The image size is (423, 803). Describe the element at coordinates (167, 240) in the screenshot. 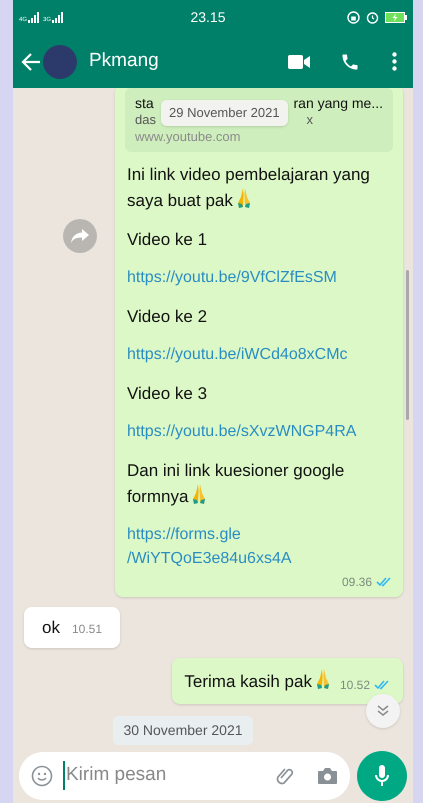

I see `message-text: Video ke 1` at that location.